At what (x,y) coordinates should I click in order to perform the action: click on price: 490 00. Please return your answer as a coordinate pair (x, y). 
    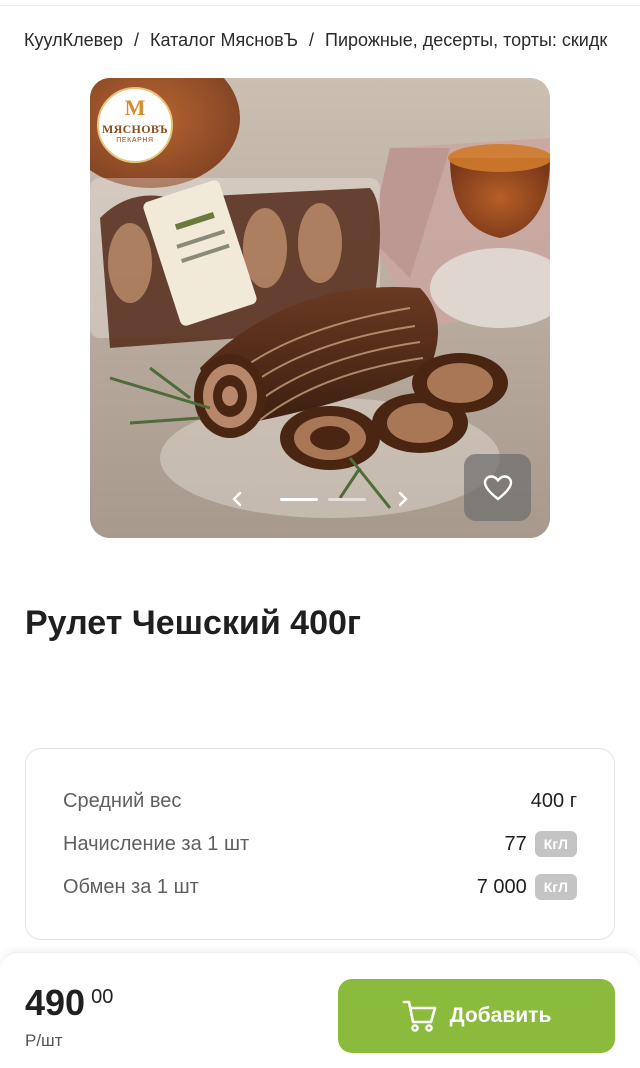
    Looking at the image, I should click on (69, 1003).